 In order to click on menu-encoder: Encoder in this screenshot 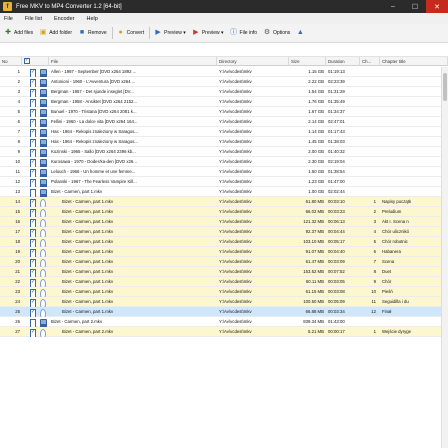, I will do `click(64, 19)`.